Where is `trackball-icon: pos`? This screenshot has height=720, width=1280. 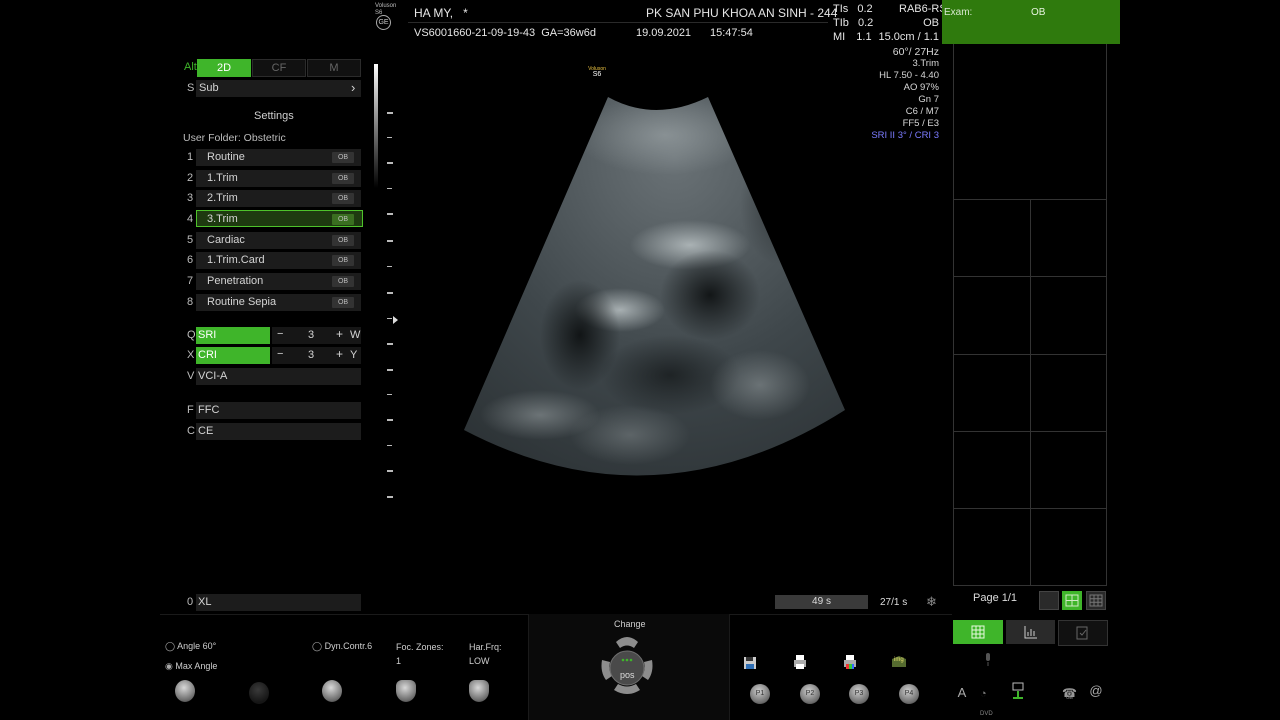 trackball-icon: pos is located at coordinates (627, 665).